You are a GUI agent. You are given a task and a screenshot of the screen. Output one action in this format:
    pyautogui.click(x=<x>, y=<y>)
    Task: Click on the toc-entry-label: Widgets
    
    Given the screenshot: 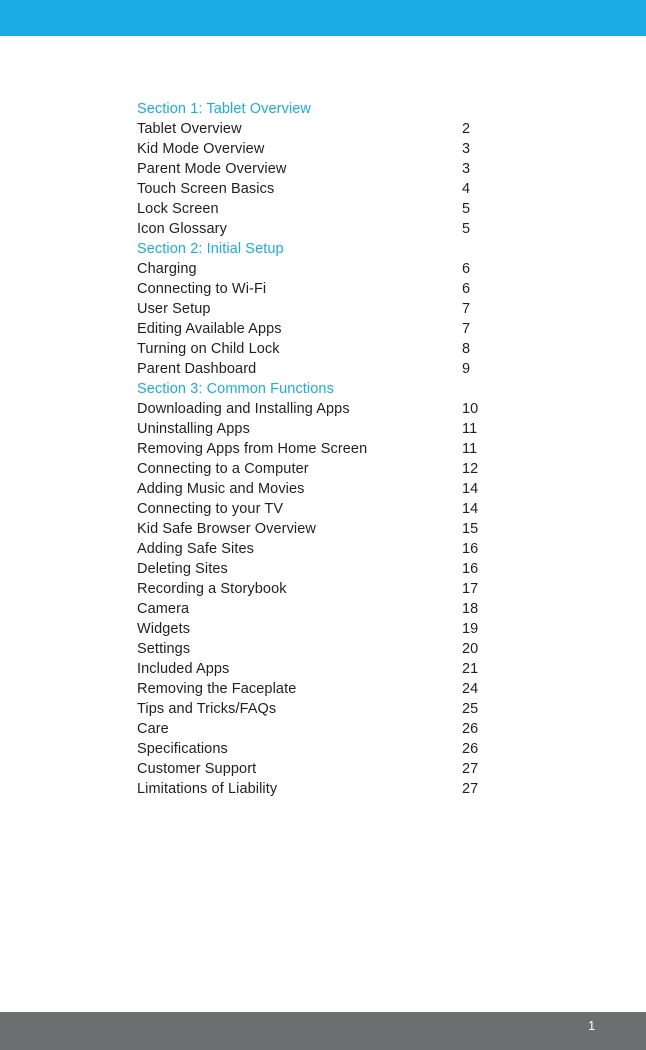 What is the action you would take?
    pyautogui.click(x=164, y=629)
    